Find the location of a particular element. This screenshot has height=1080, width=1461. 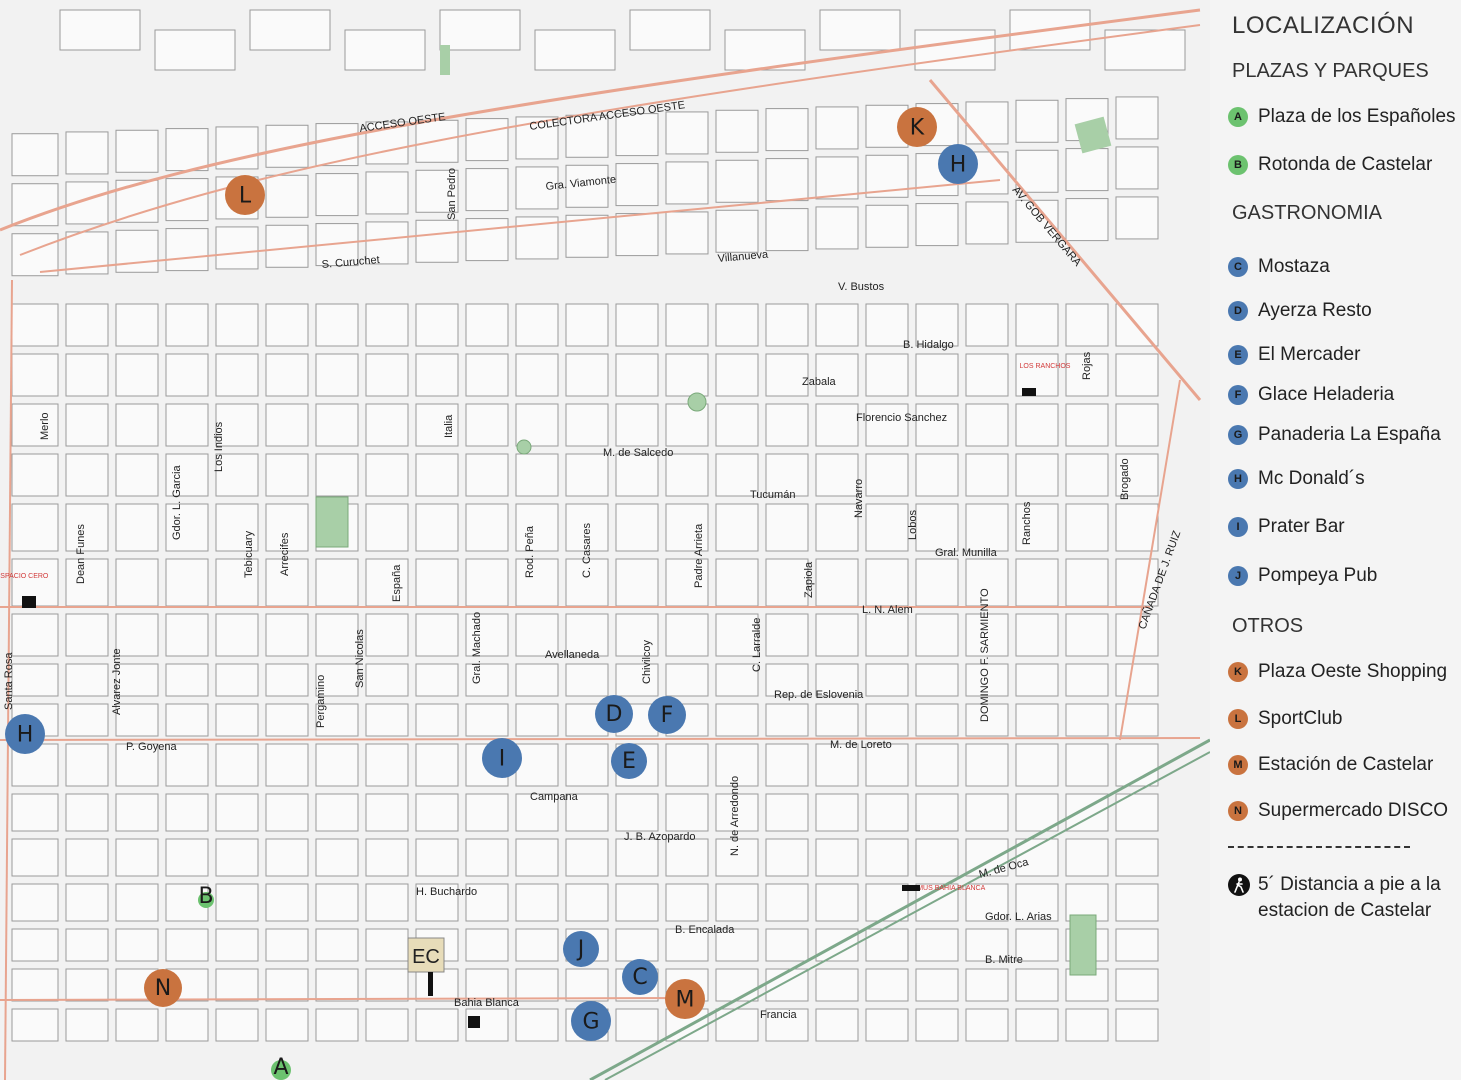

map-marker-e: E is located at coordinates (629, 761).